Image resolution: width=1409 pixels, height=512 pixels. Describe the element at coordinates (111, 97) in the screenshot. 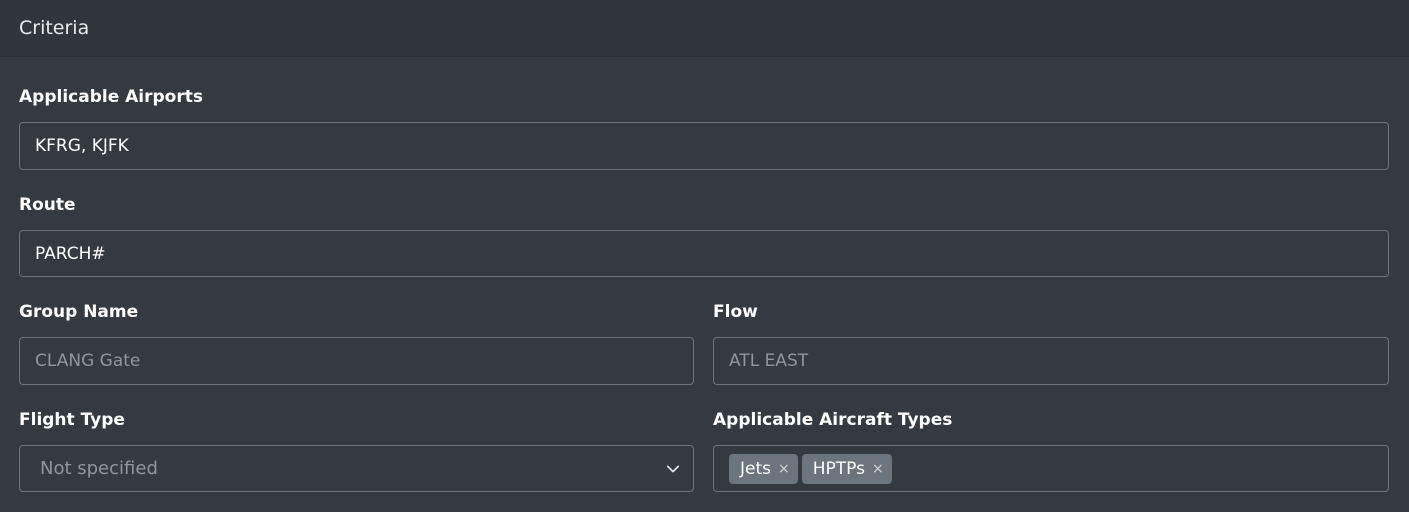

I see `applicable-airports-label: Applicable Airports` at that location.